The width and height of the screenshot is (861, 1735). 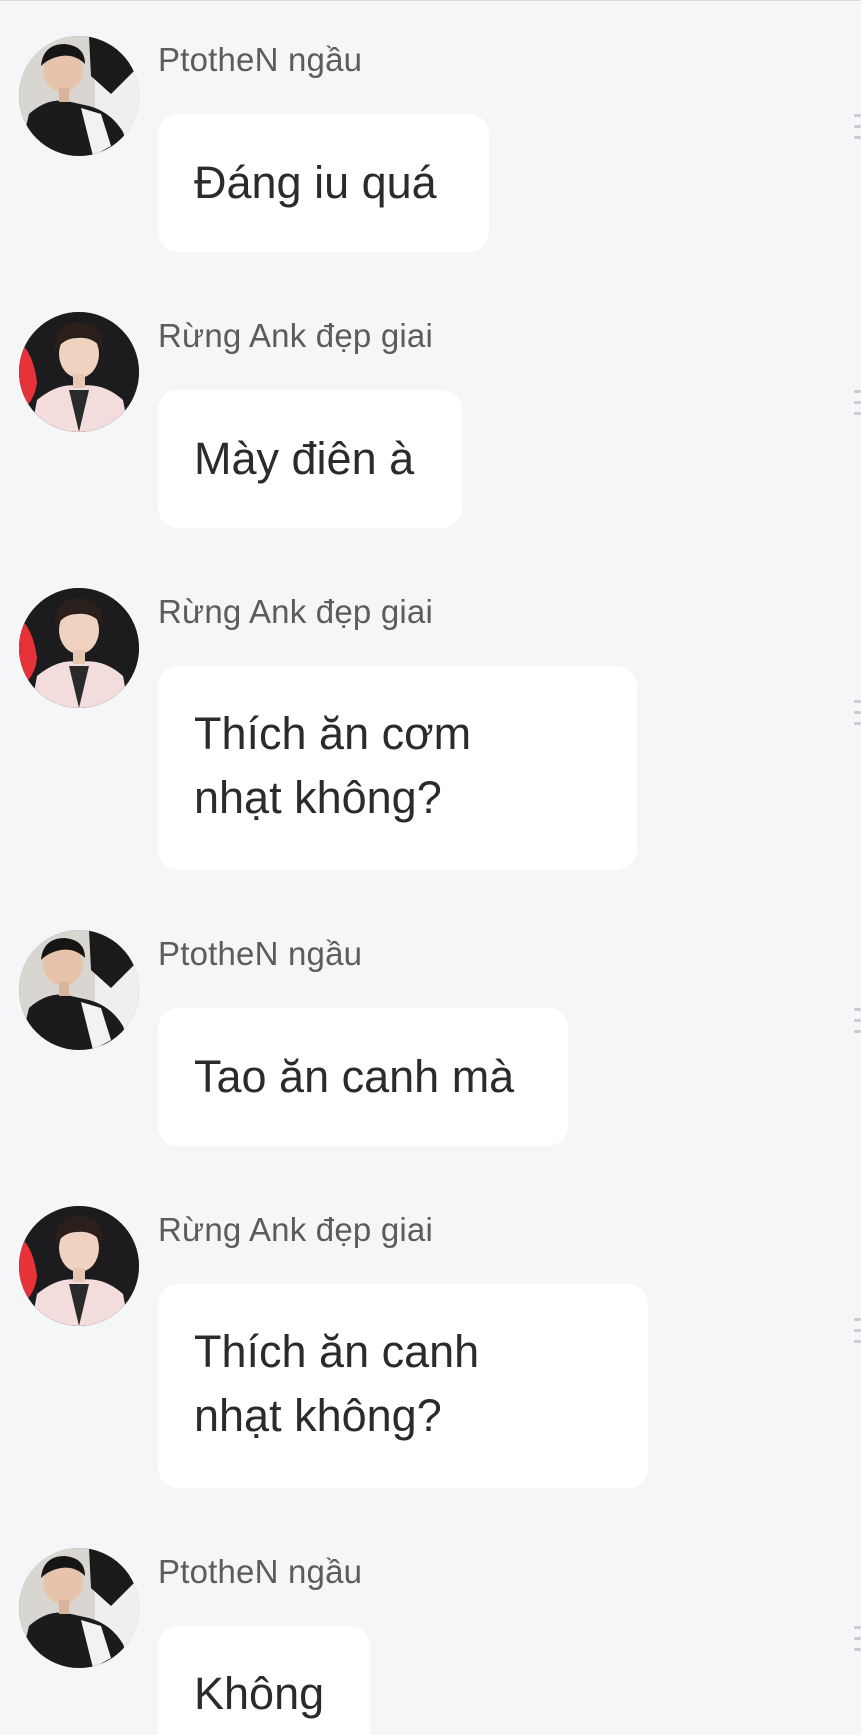 What do you see at coordinates (264, 1680) in the screenshot?
I see `message-bubble: Không` at bounding box center [264, 1680].